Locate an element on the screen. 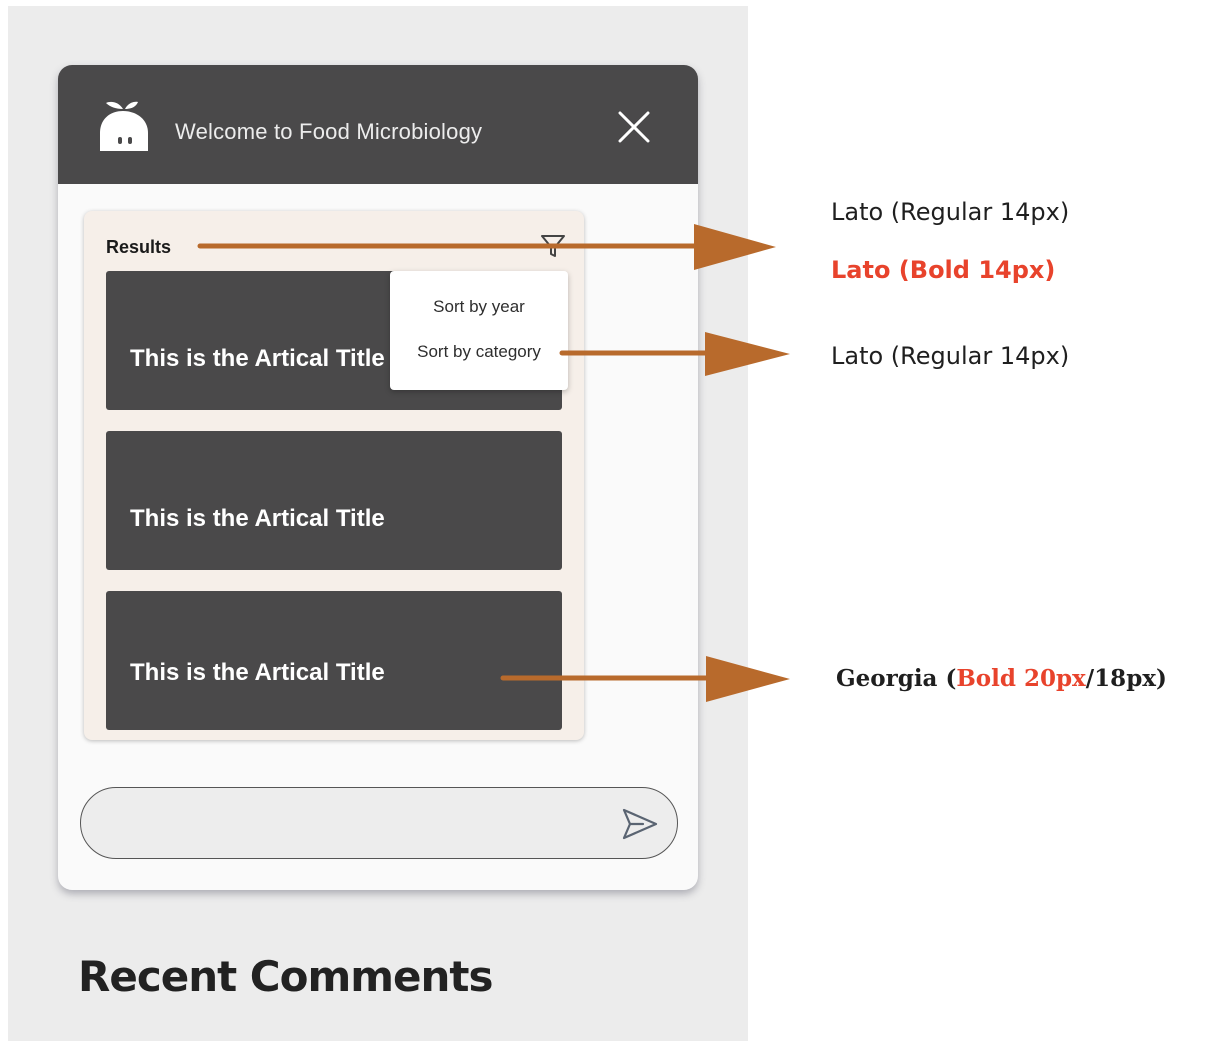 The image size is (1217, 1041). annotation-title-highlight: Bold 20px is located at coordinates (1021, 678).